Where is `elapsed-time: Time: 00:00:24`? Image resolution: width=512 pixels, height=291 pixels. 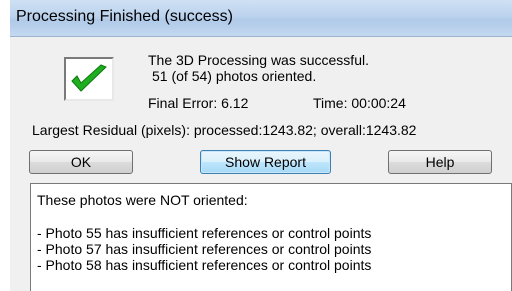 elapsed-time: Time: 00:00:24 is located at coordinates (359, 103).